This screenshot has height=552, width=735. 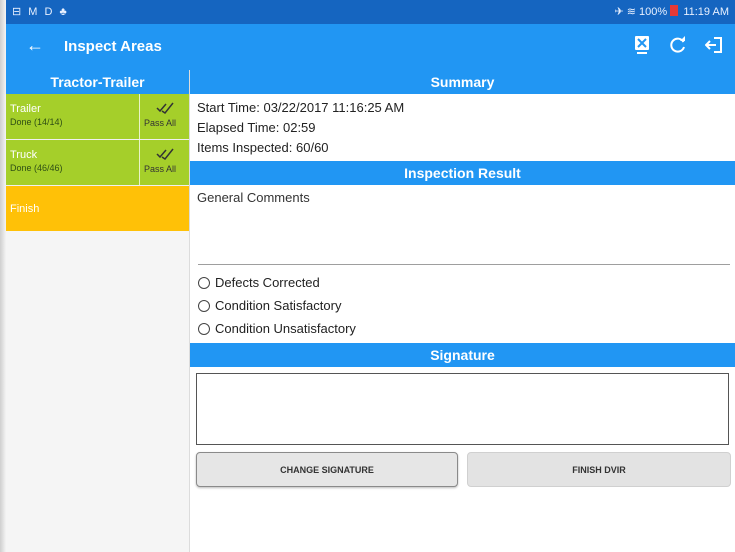 What do you see at coordinates (25, 109) in the screenshot?
I see `area-name: Trailer` at bounding box center [25, 109].